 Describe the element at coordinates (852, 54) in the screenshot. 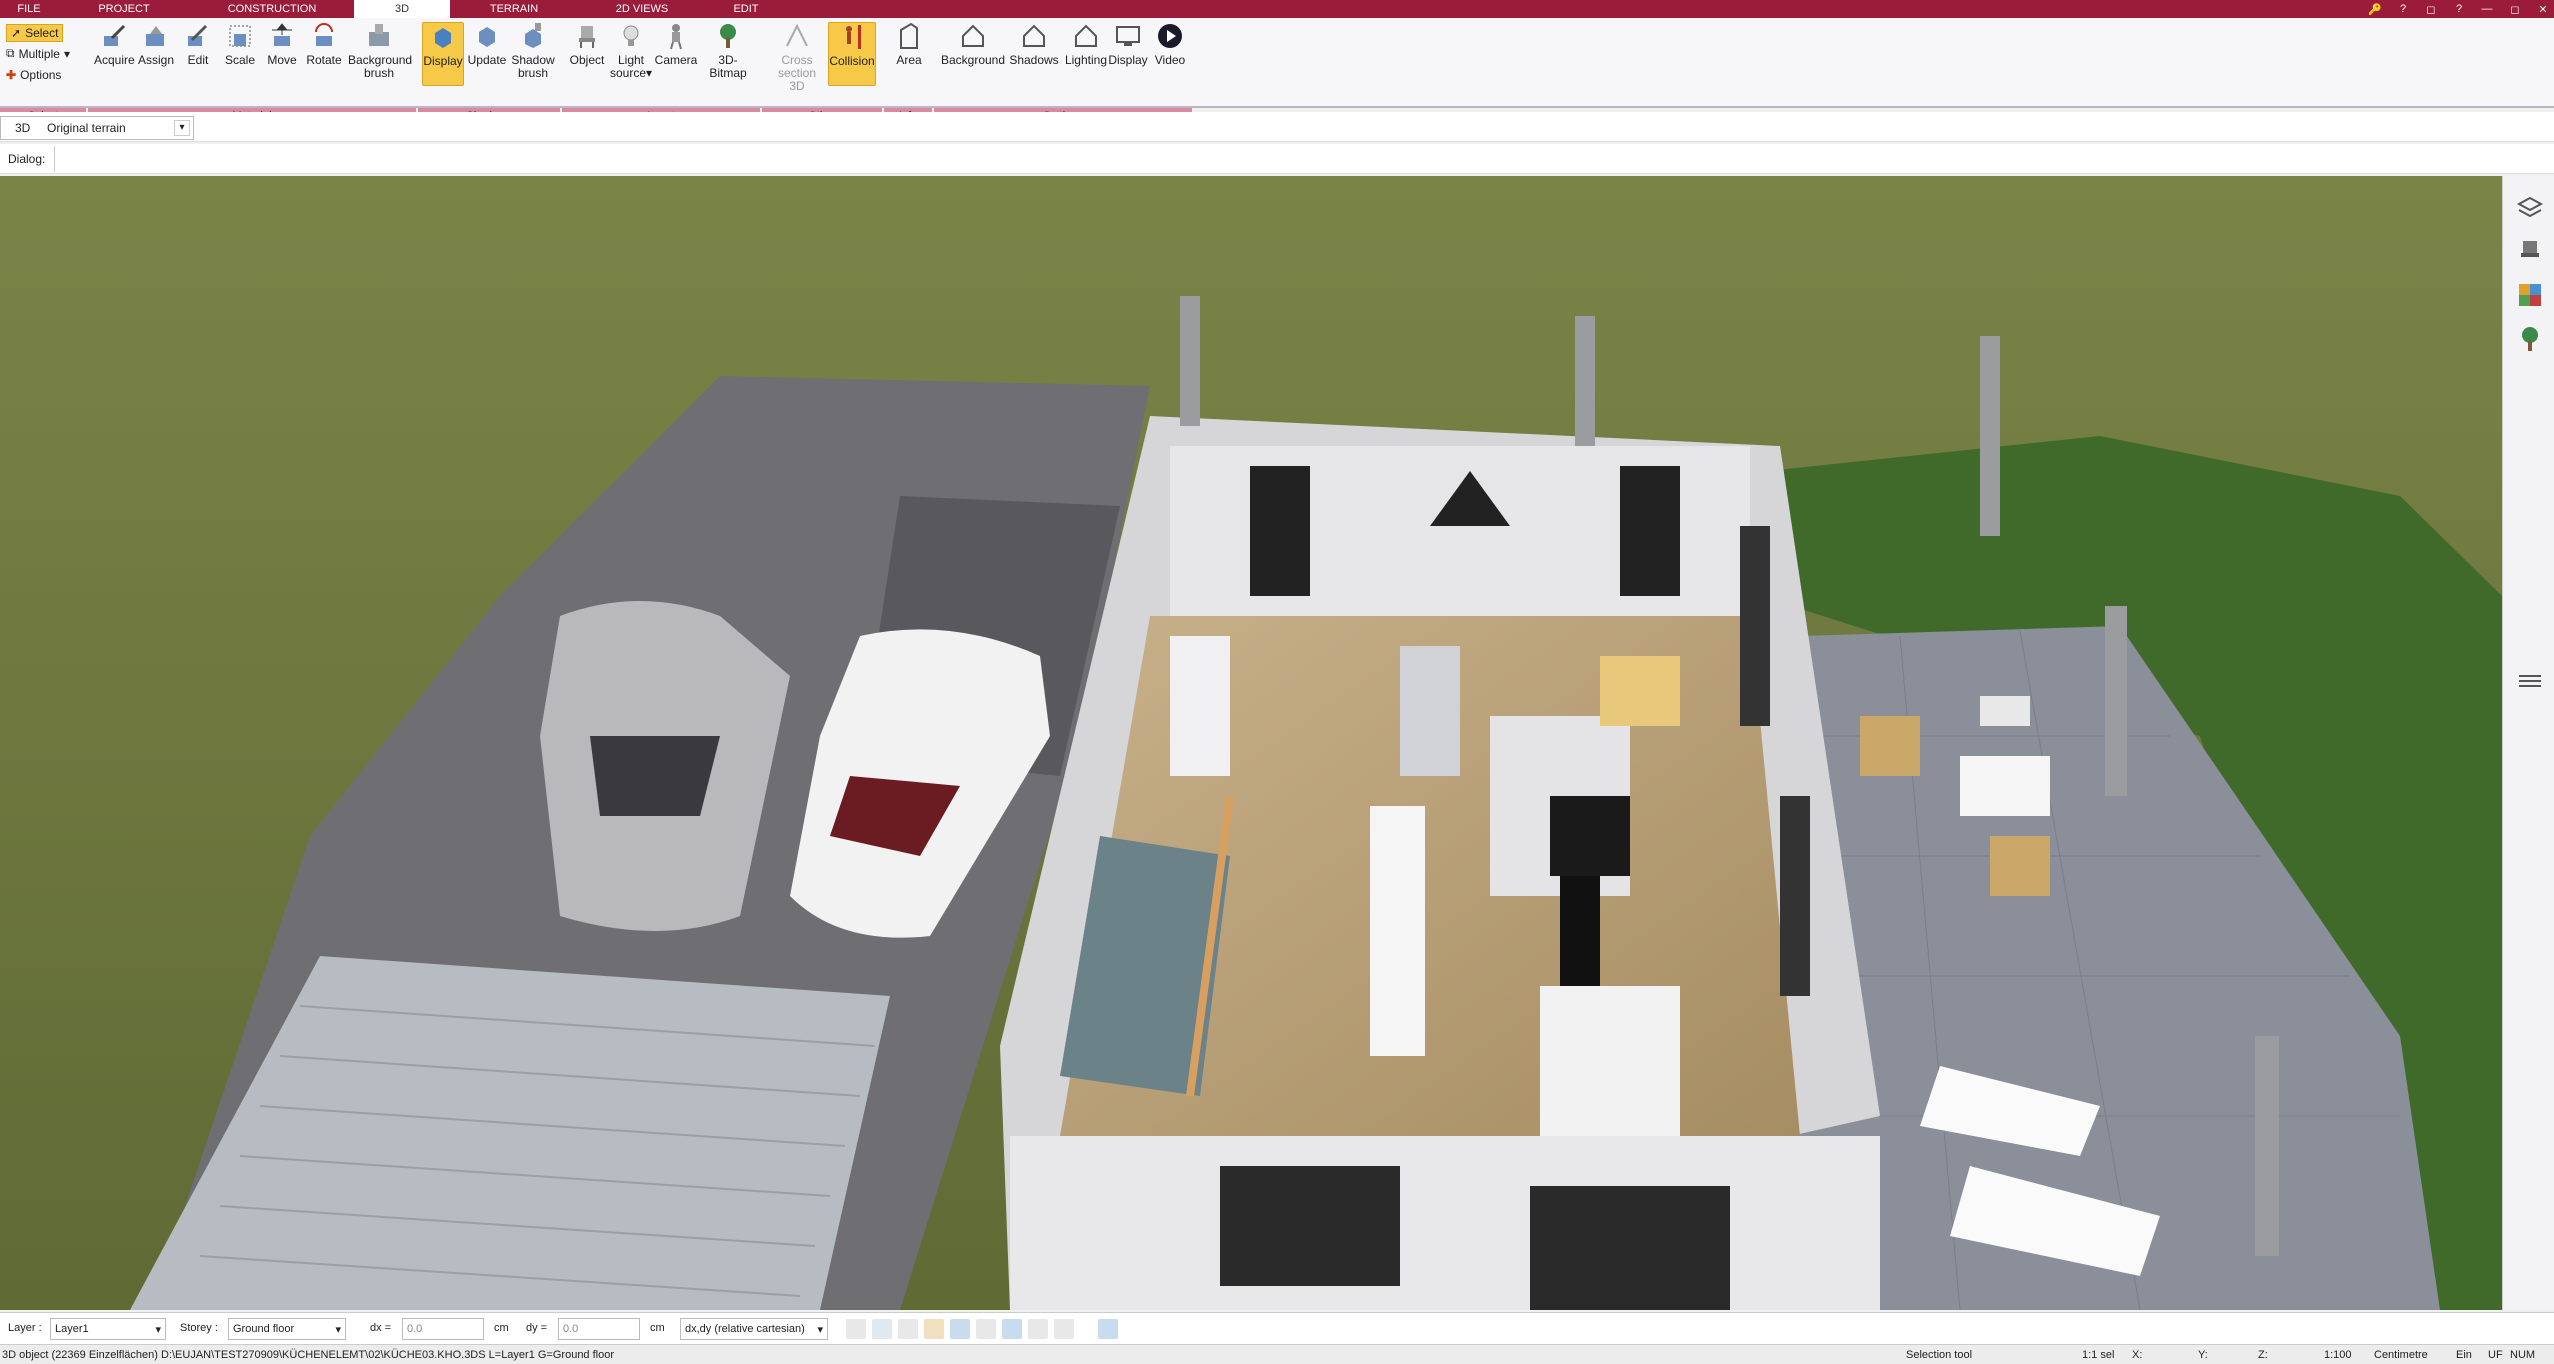

I see `collision-button: Collision` at that location.